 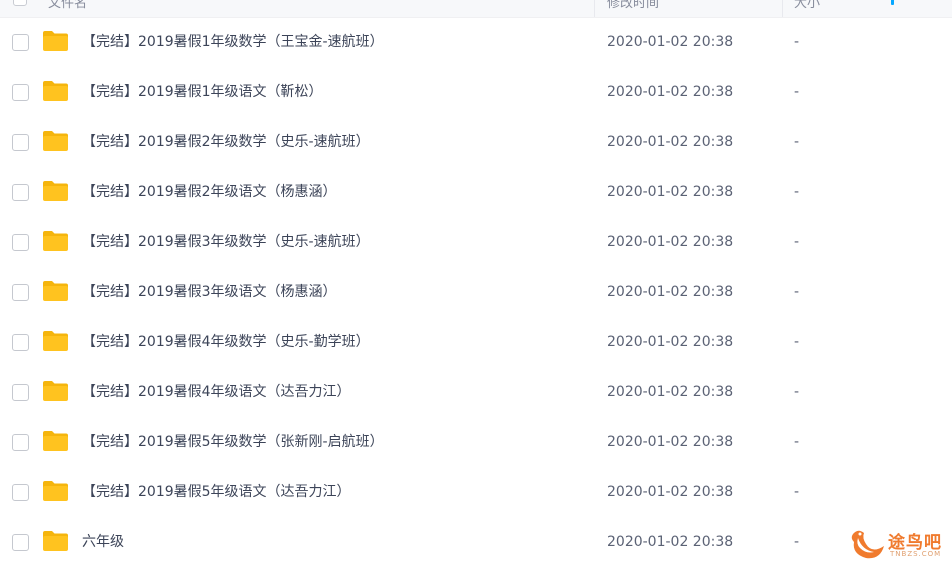 I want to click on file-row: 【完结】2019暑假2年级数学（史乐-速航班） 2020-01-02 20:38 -, so click(x=476, y=142).